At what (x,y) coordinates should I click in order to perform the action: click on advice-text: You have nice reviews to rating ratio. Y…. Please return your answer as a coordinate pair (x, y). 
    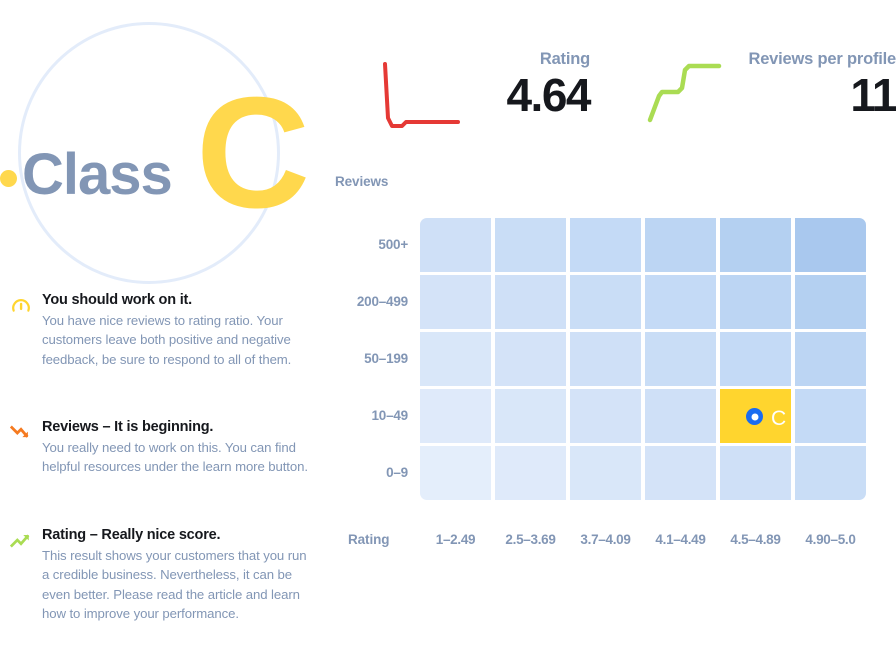
    Looking at the image, I should click on (167, 340).